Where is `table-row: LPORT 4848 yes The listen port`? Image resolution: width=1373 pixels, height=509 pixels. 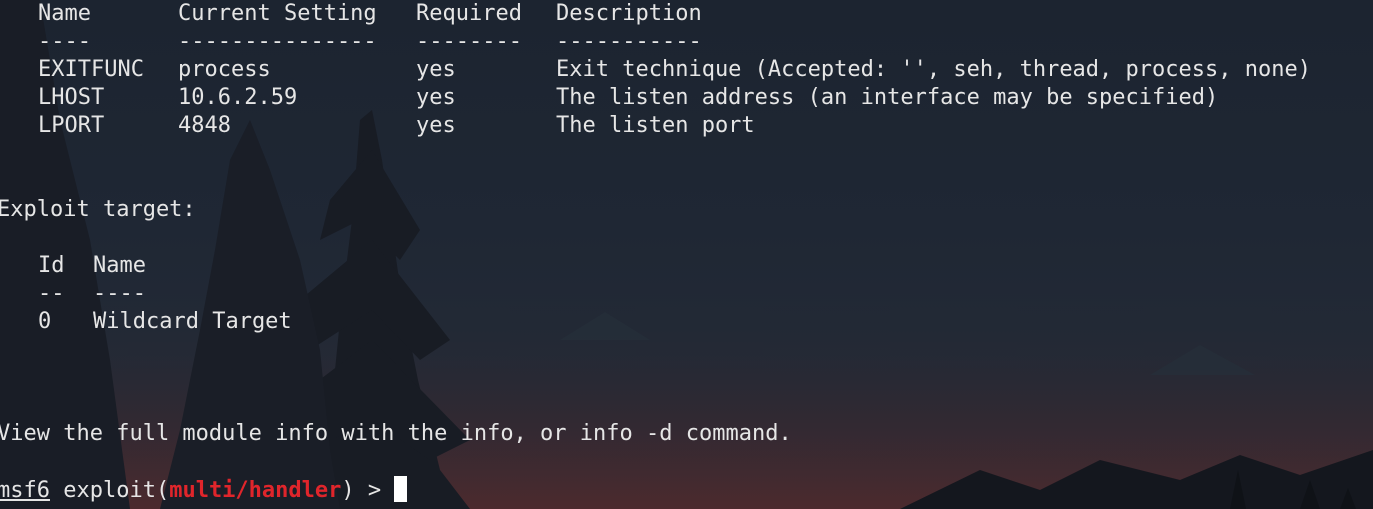 table-row: LPORT 4848 yes The listen port is located at coordinates (377, 126).